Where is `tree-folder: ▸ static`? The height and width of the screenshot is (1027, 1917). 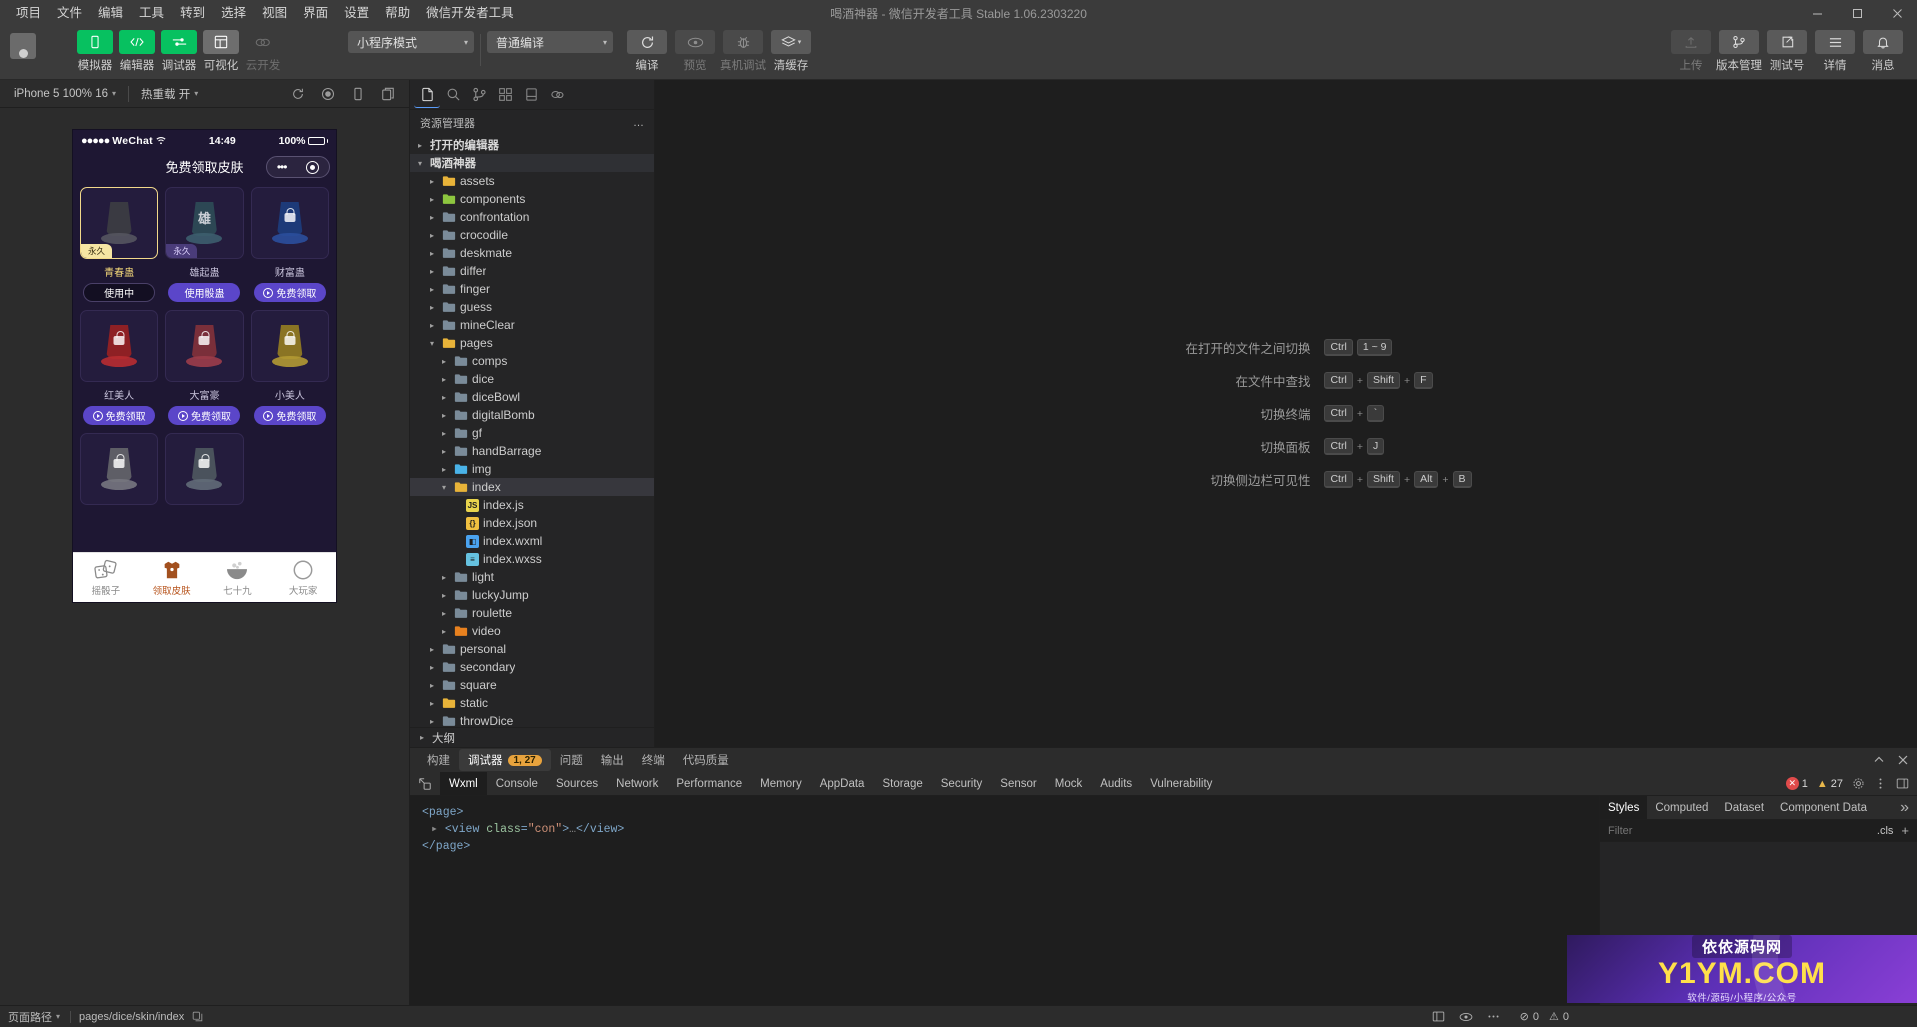
tree-folder: ▸ static is located at coordinates (532, 703).